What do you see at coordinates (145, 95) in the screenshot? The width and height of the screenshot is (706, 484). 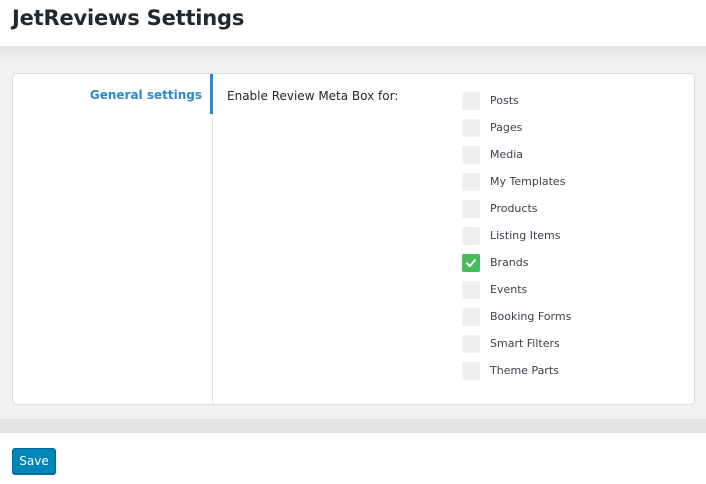 I see `sidebar-item-label: General settings` at bounding box center [145, 95].